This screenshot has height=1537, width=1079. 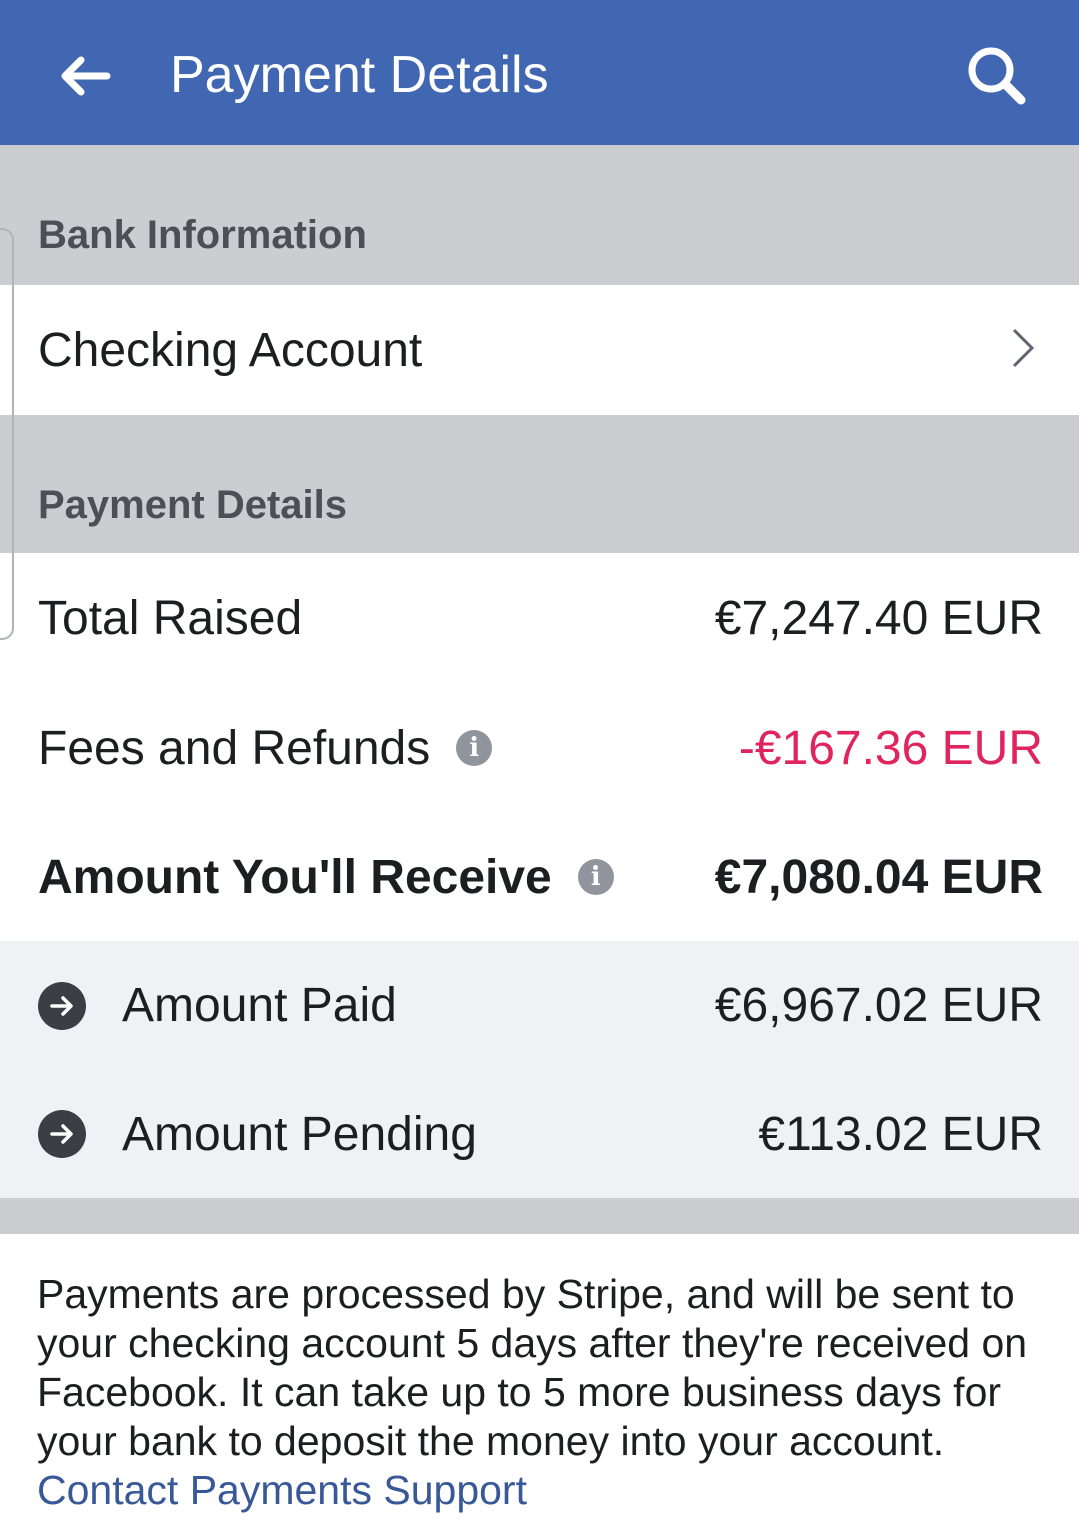 I want to click on amount-paid-row: Amount Paid €6,967.02 EUR, so click(x=539, y=1005).